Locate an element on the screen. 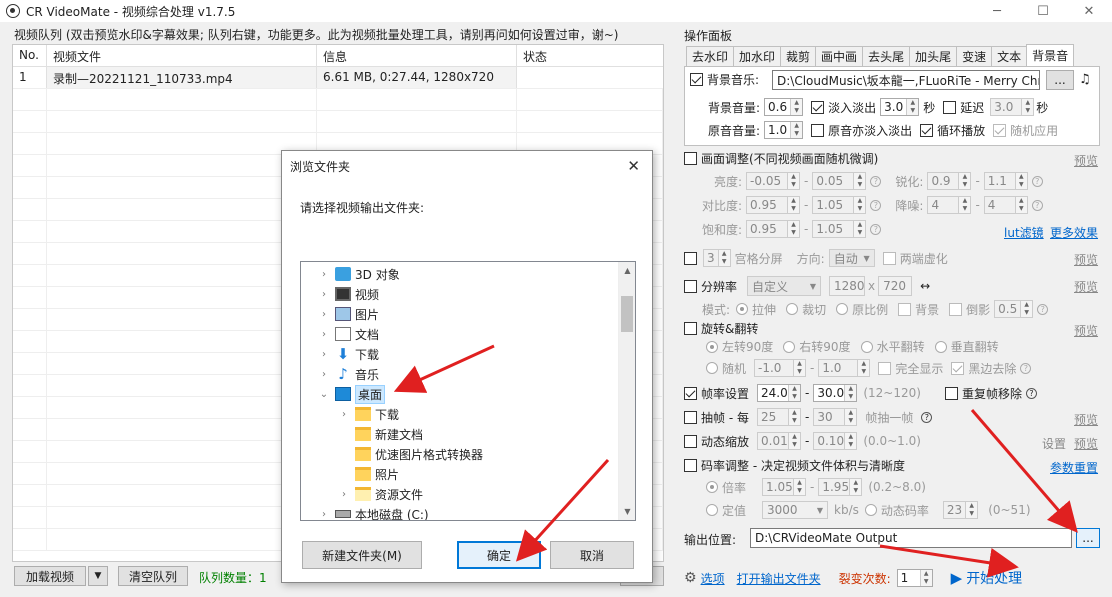  tree-item: › 本地磁盘 (C:) is located at coordinates (373, 512).